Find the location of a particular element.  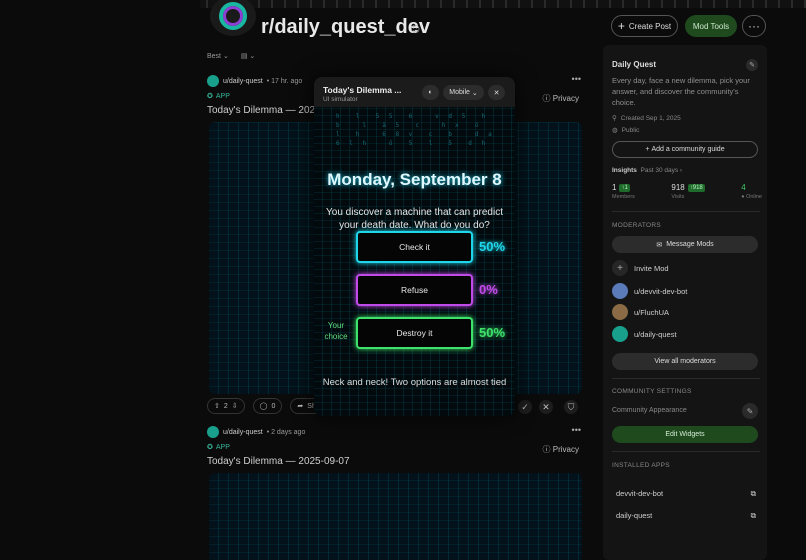

stat-value: 918 is located at coordinates (678, 187).